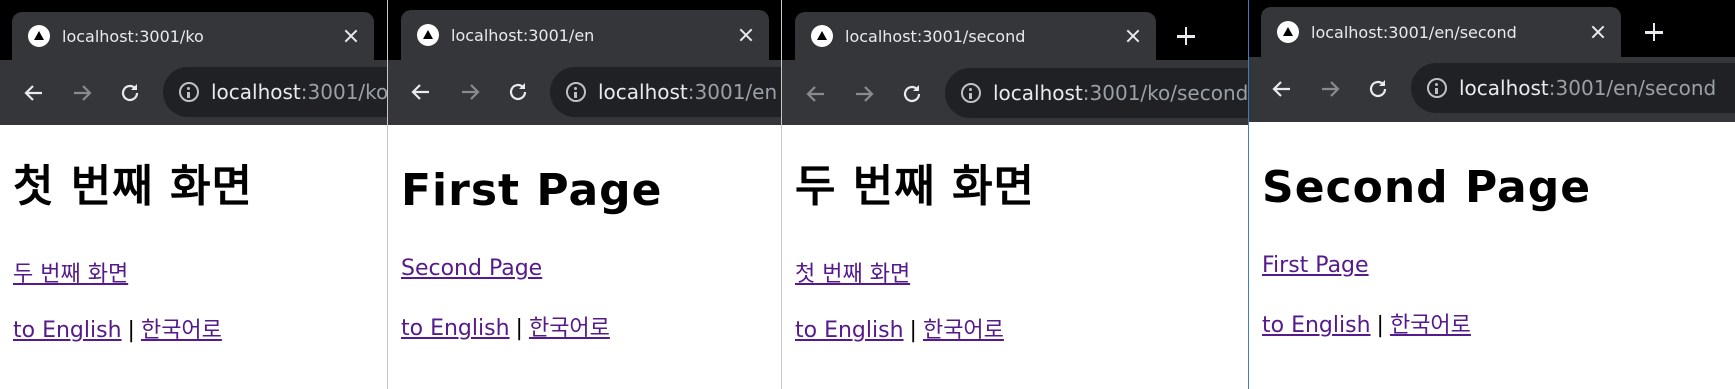  Describe the element at coordinates (70, 272) in the screenshot. I see `page-link: 두 번째 화면` at that location.